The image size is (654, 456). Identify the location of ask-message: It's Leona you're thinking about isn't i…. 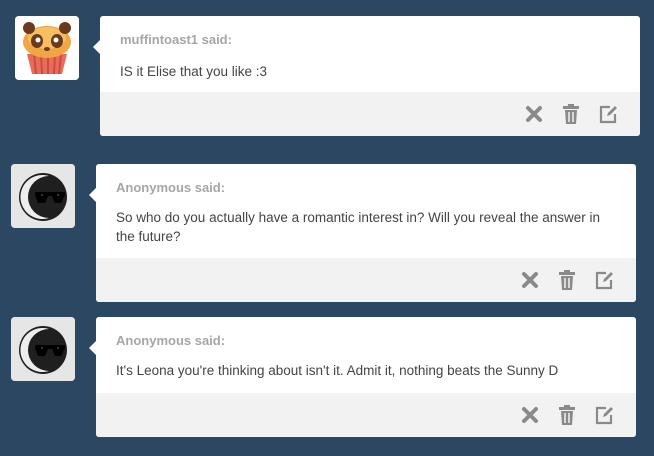
(337, 370).